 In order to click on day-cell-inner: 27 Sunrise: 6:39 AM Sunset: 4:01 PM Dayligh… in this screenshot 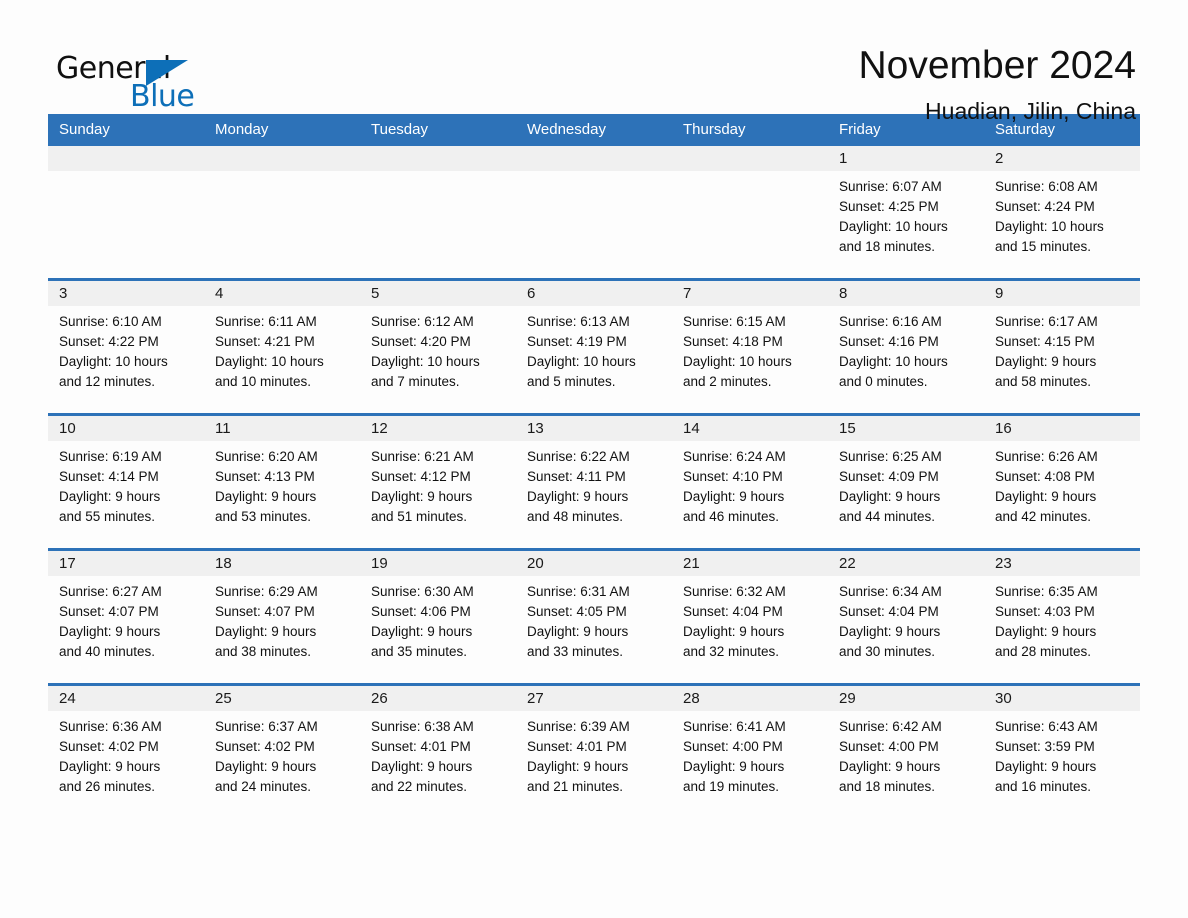, I will do `click(594, 752)`.